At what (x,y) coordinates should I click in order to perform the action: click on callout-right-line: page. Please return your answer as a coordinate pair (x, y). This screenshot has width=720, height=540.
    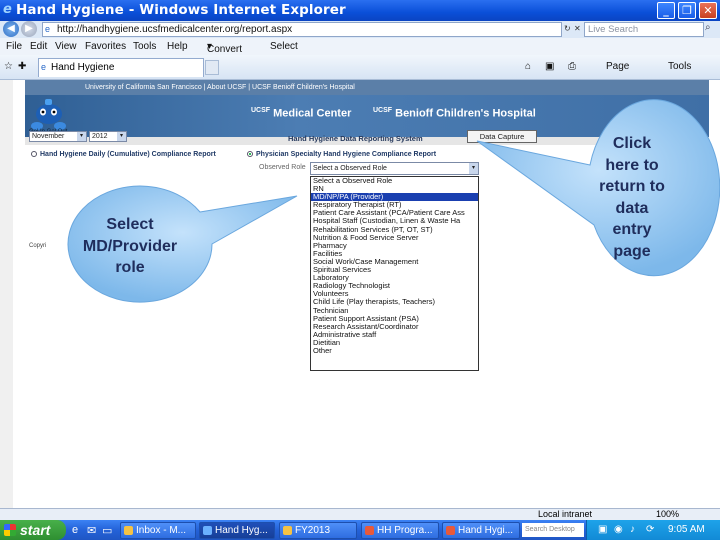
    Looking at the image, I should click on (632, 251).